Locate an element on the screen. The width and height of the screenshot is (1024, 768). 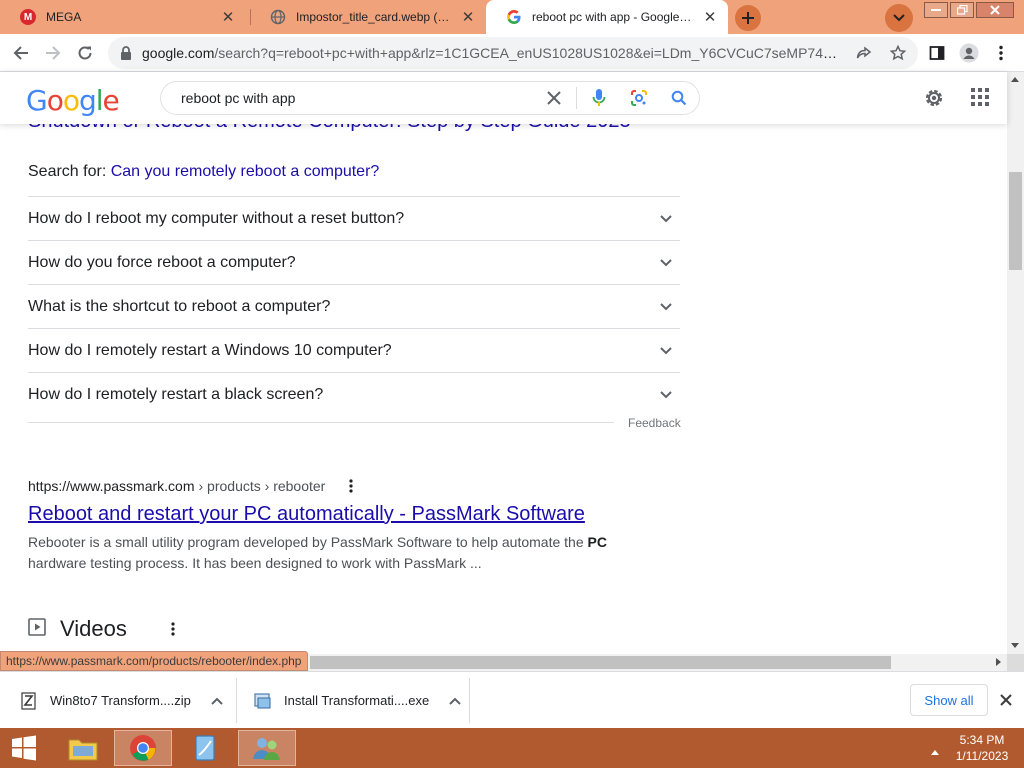
google-icon is located at coordinates (514, 17).